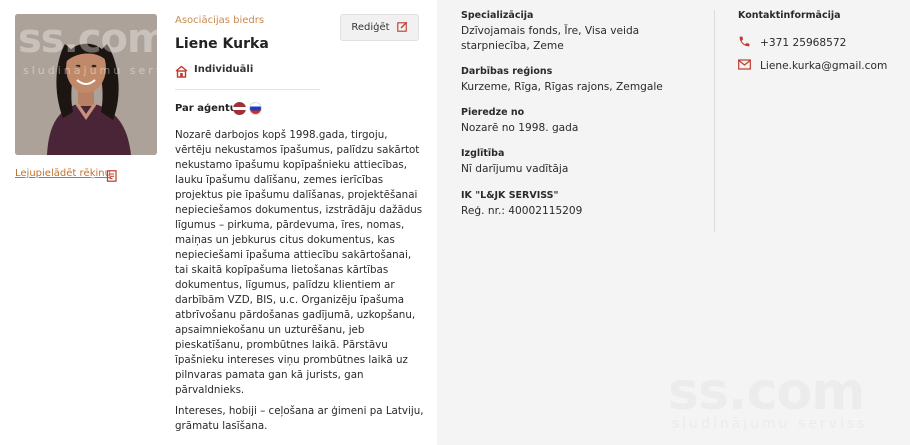 Image resolution: width=910 pixels, height=445 pixels. I want to click on russia-flag-icon, so click(255, 108).